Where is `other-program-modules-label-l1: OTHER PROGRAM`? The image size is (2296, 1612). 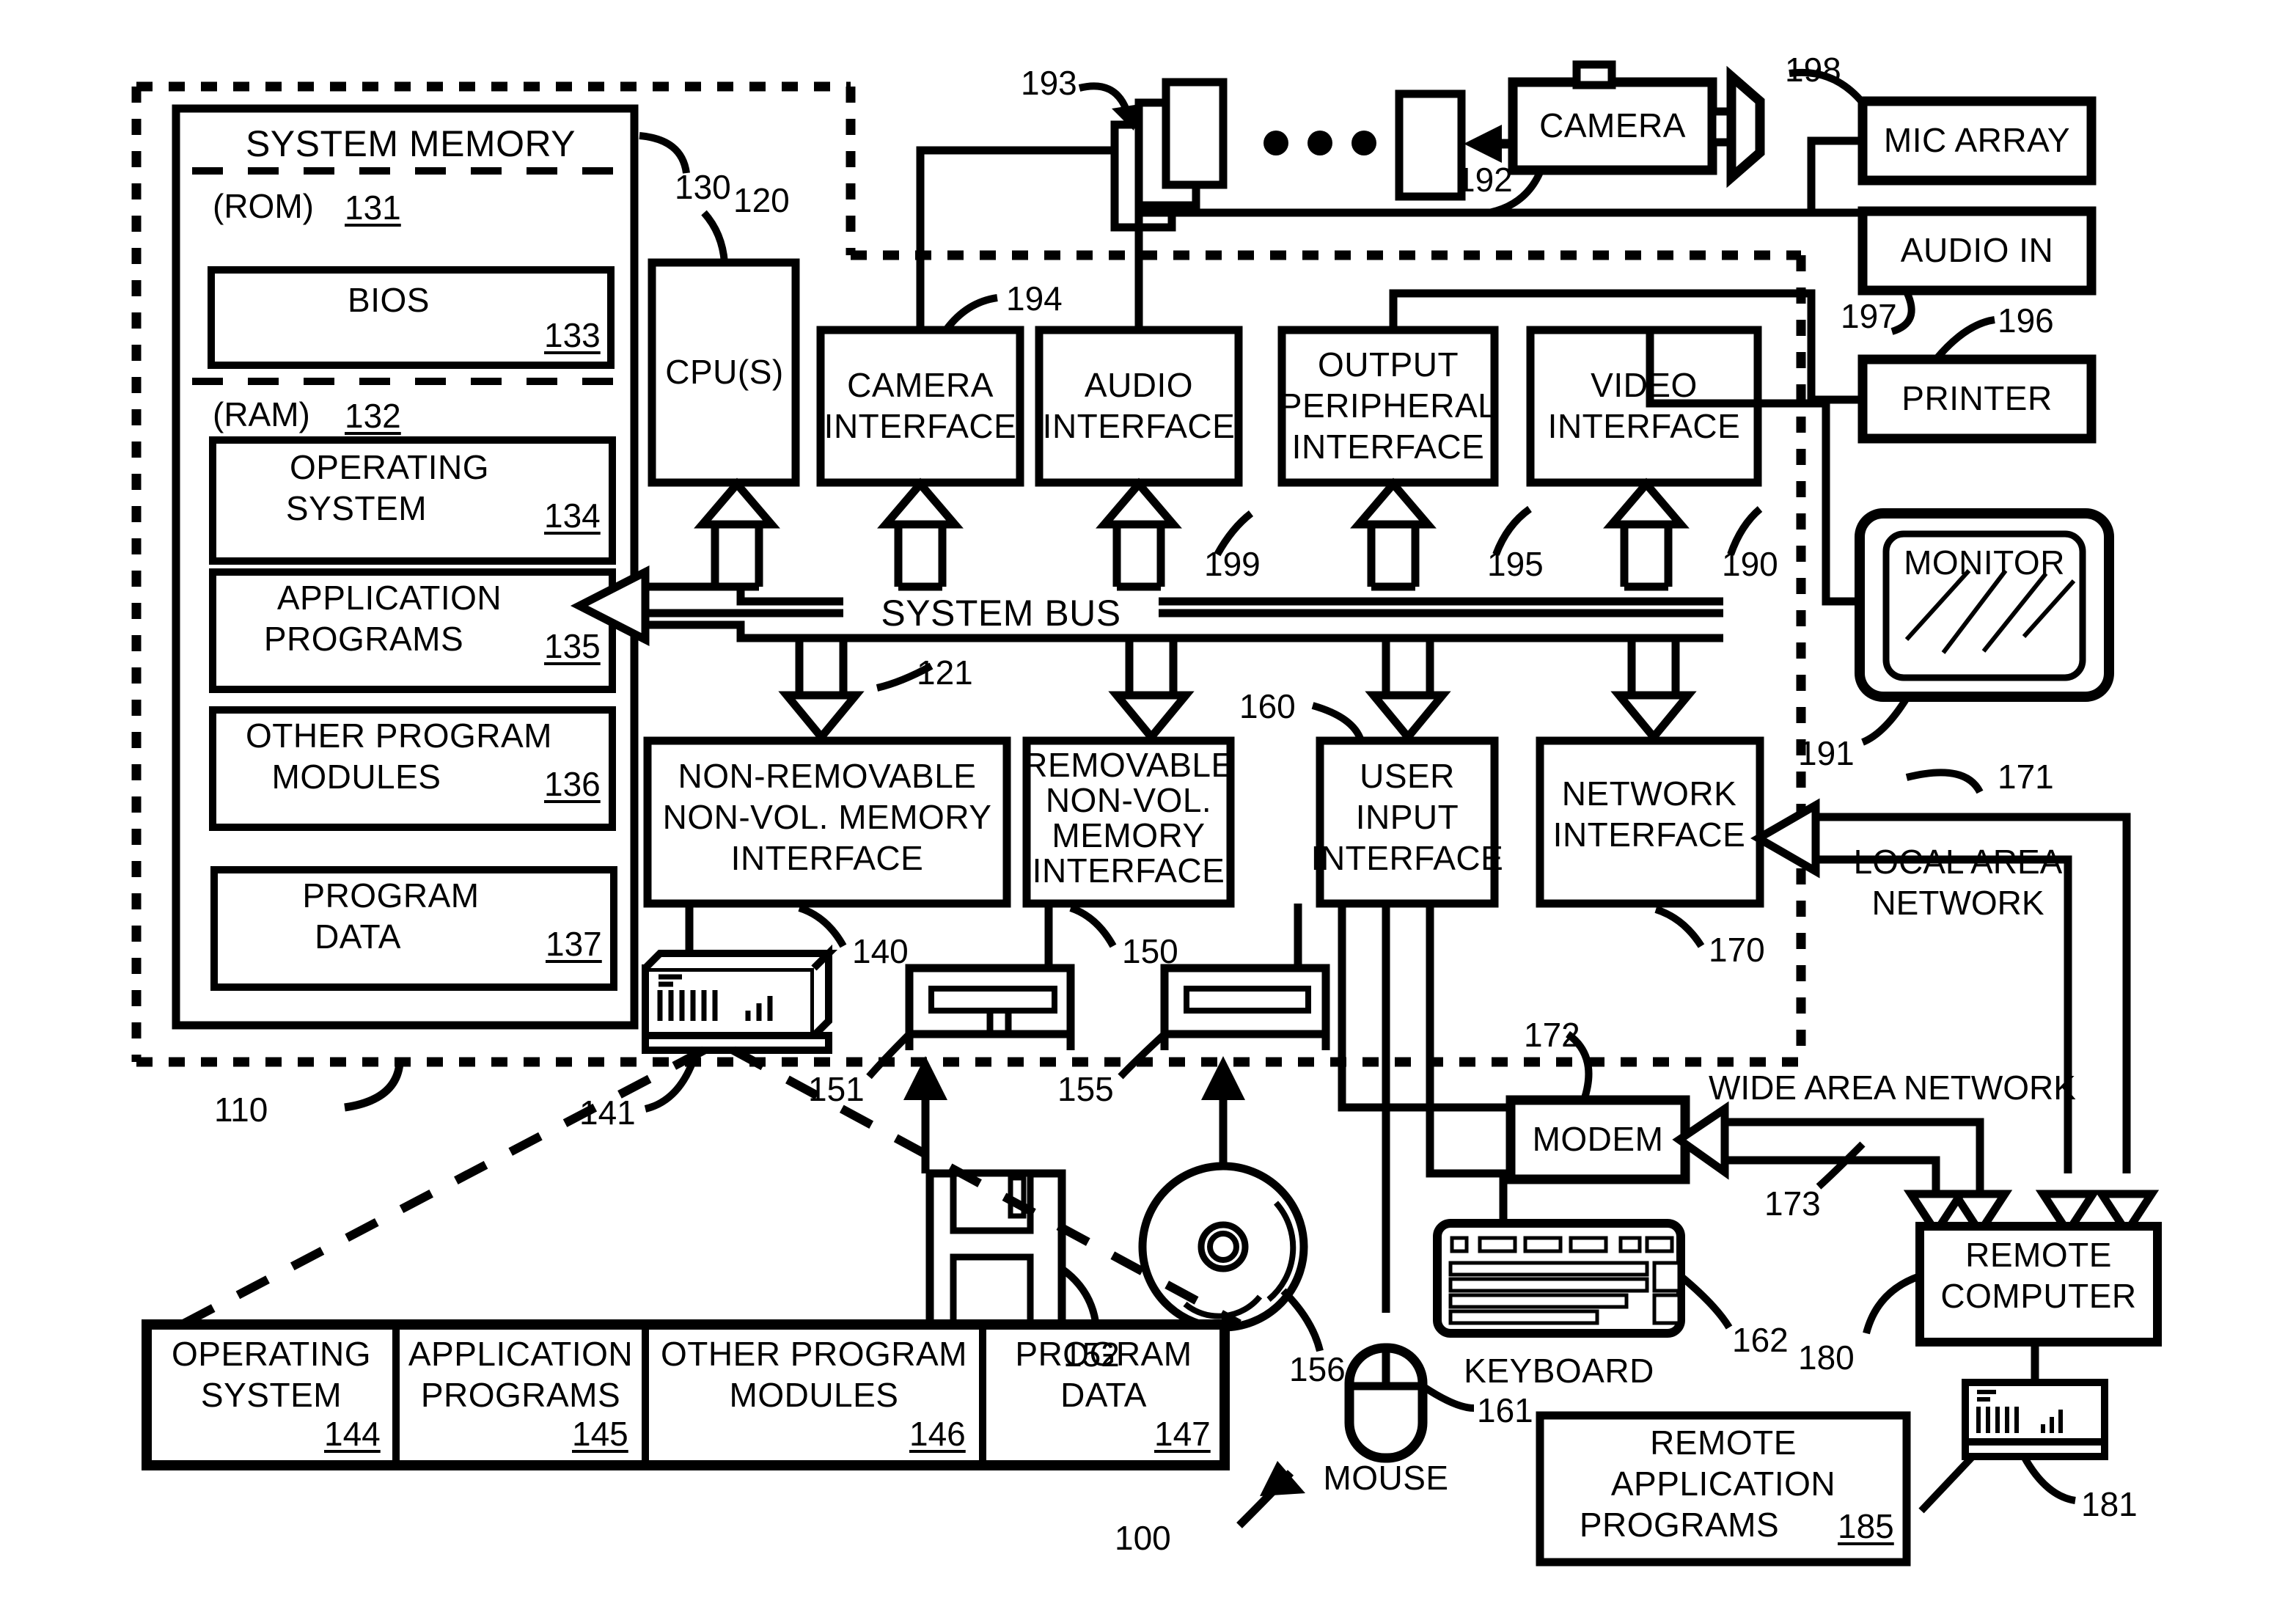 other-program-modules-label-l1: OTHER PROGRAM is located at coordinates (399, 736).